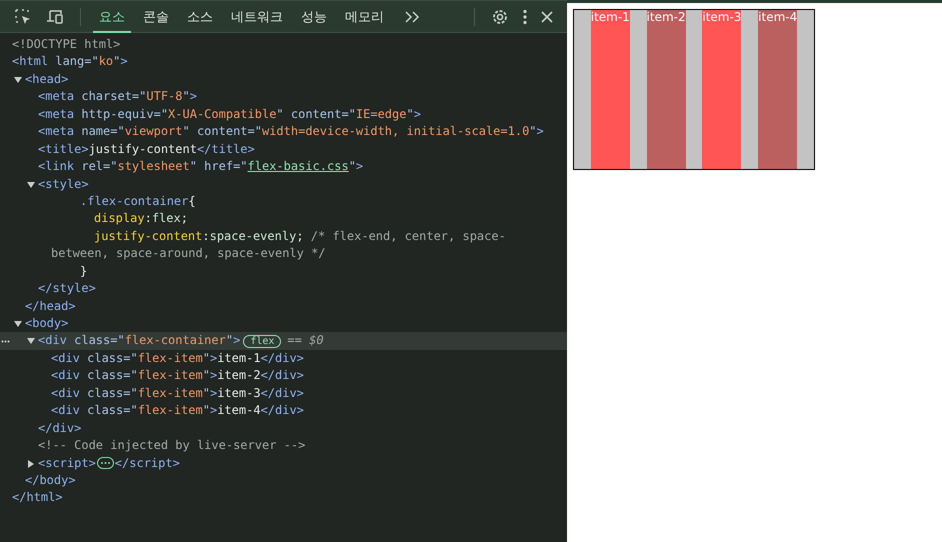 The image size is (942, 542). I want to click on code-line: .flex-container{, so click(138, 201).